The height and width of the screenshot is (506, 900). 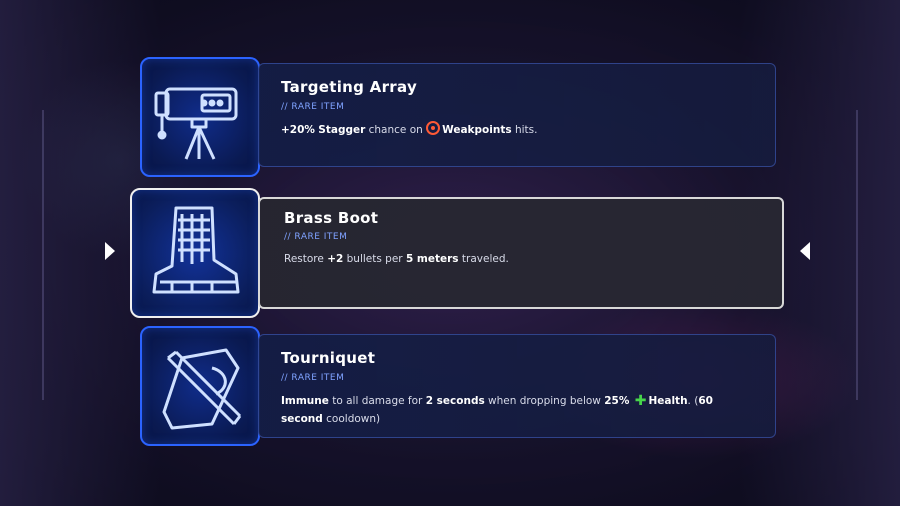 I want to click on item-description: +20% Stagger chance on Weakpoints hits., so click(x=409, y=130).